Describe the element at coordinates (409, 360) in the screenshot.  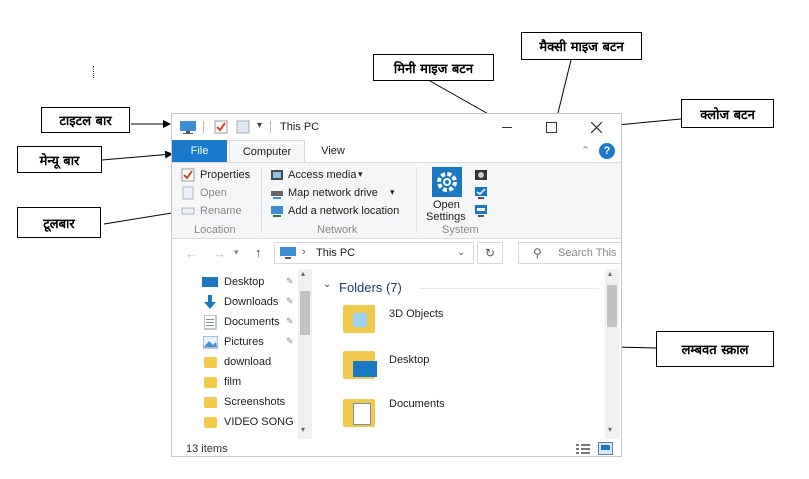
I see `folder-tile-label: Desktop` at that location.